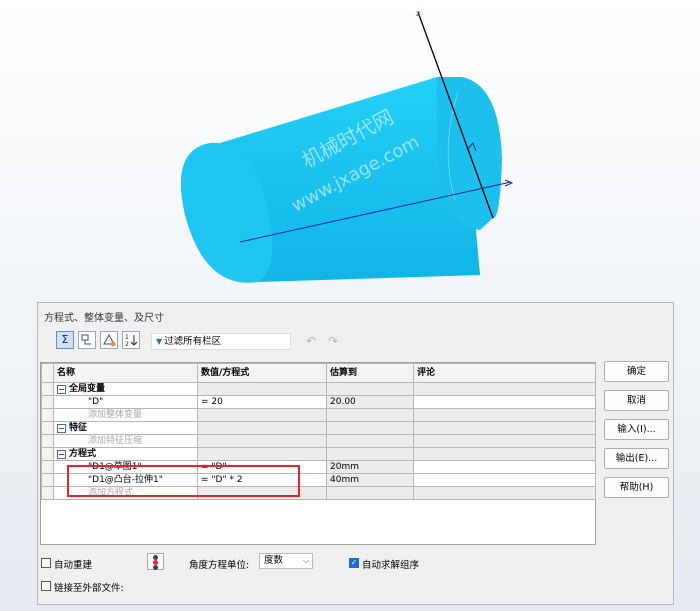  I want to click on filter-placeholder: 过滤所有栏区, so click(193, 341).